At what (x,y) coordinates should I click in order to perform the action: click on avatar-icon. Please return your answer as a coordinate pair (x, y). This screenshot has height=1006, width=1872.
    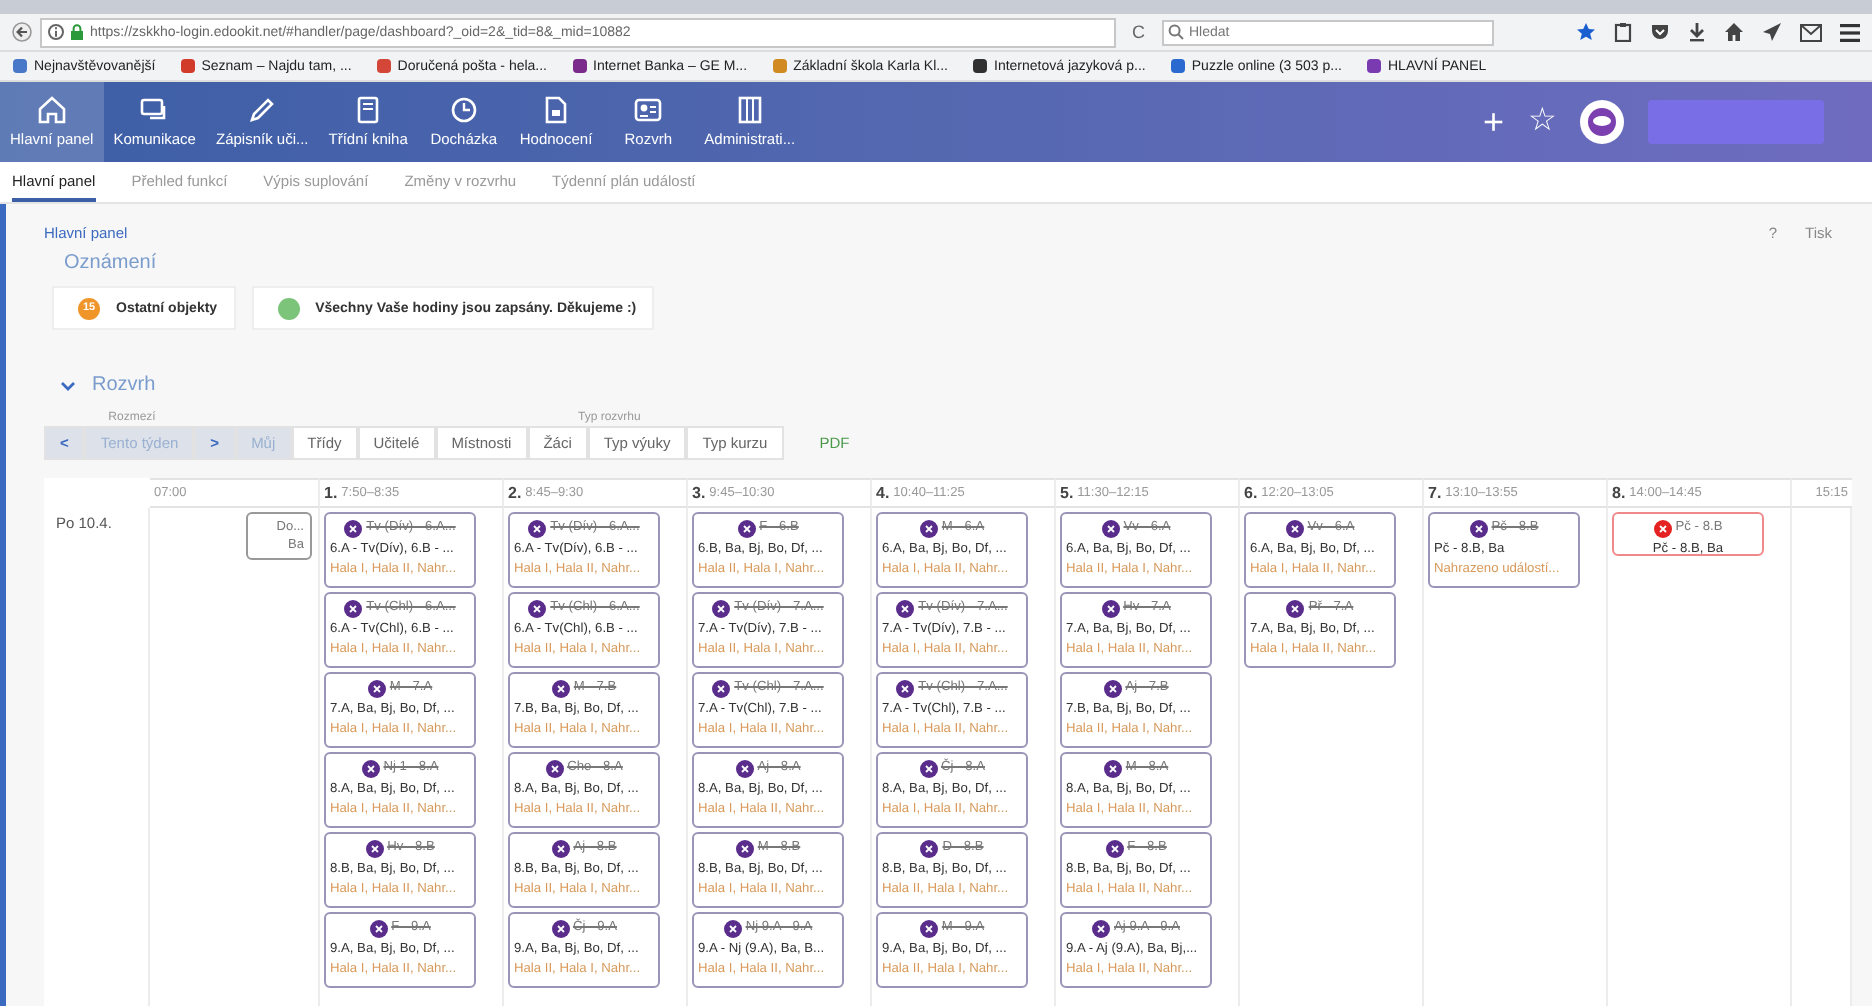
    Looking at the image, I should click on (1602, 122).